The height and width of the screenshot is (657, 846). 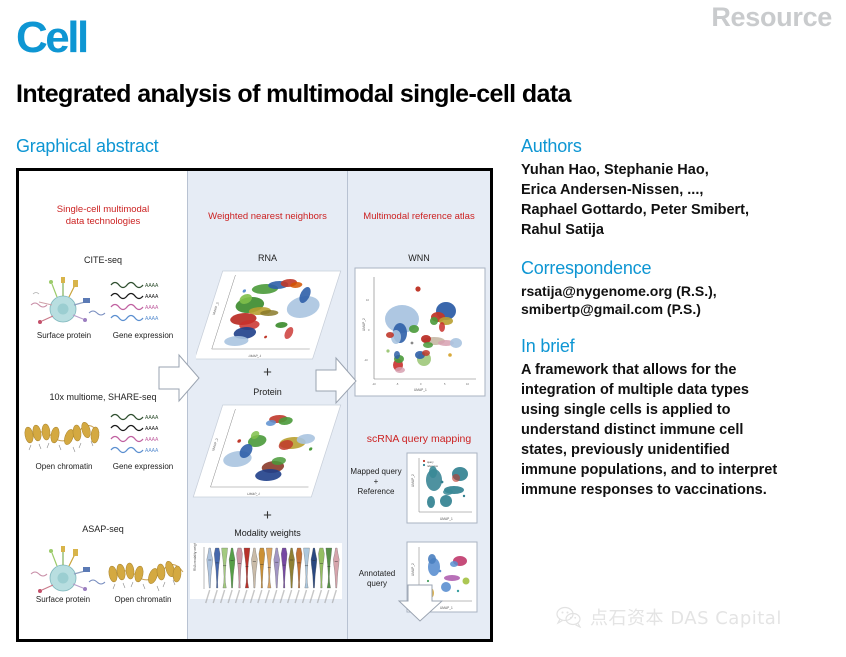 What do you see at coordinates (143, 599) in the screenshot?
I see `caption-open-chromatin-2: Open chromatin` at bounding box center [143, 599].